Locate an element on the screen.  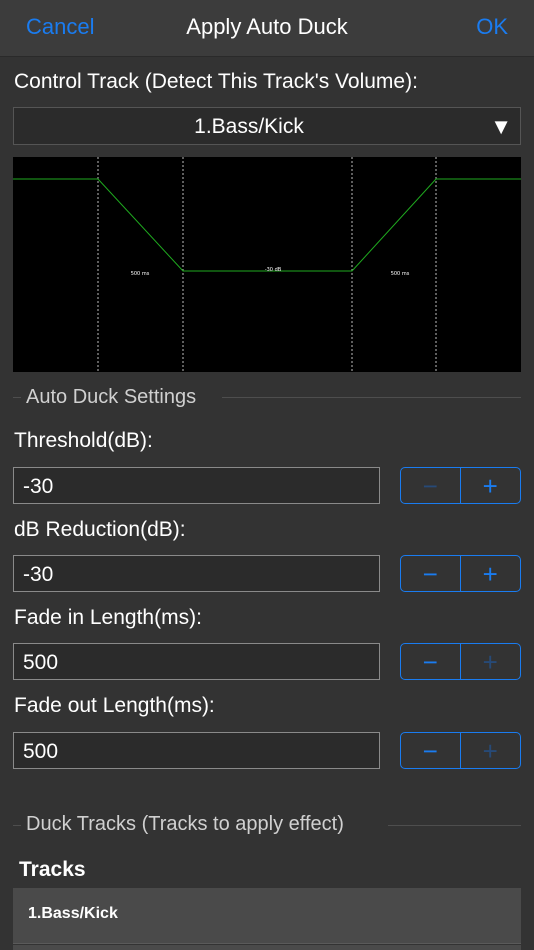
fade-in-increment-button: + is located at coordinates (491, 661).